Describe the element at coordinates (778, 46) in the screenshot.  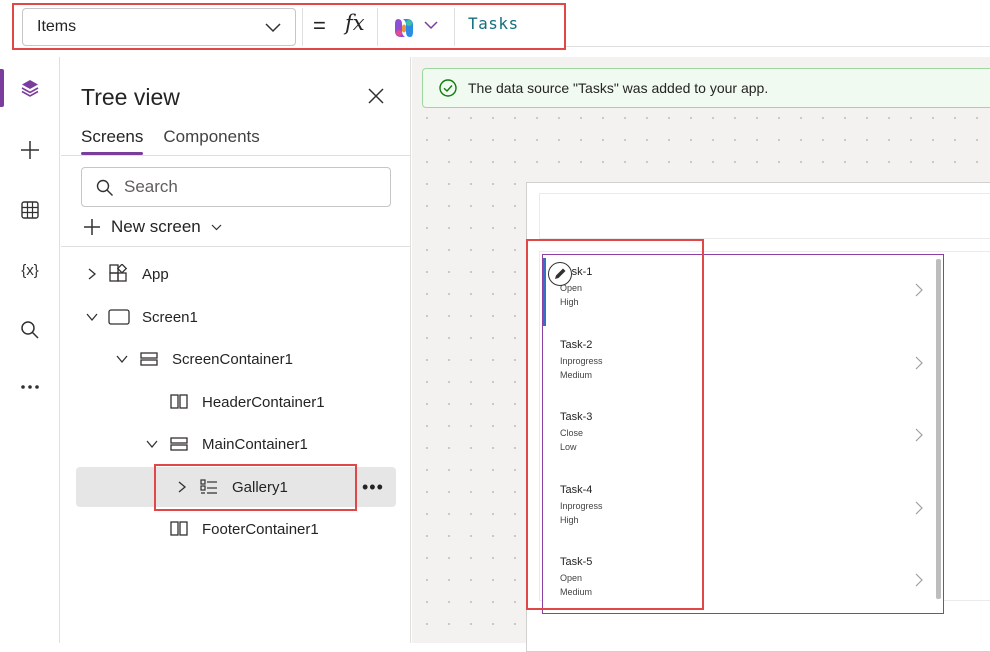
I see `formula-bar-underline` at that location.